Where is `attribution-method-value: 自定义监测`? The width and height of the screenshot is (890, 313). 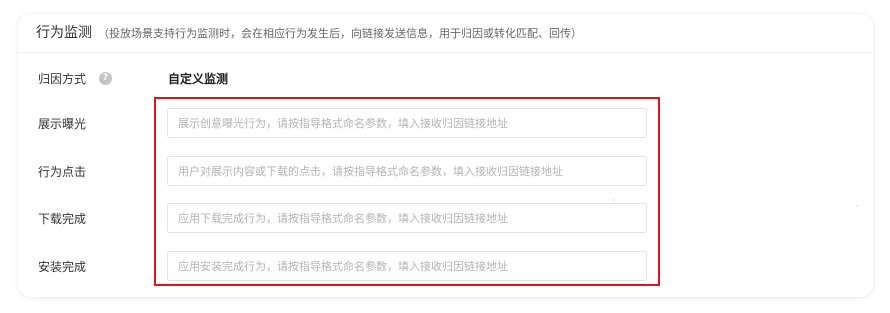
attribution-method-value: 自定义监测 is located at coordinates (198, 79).